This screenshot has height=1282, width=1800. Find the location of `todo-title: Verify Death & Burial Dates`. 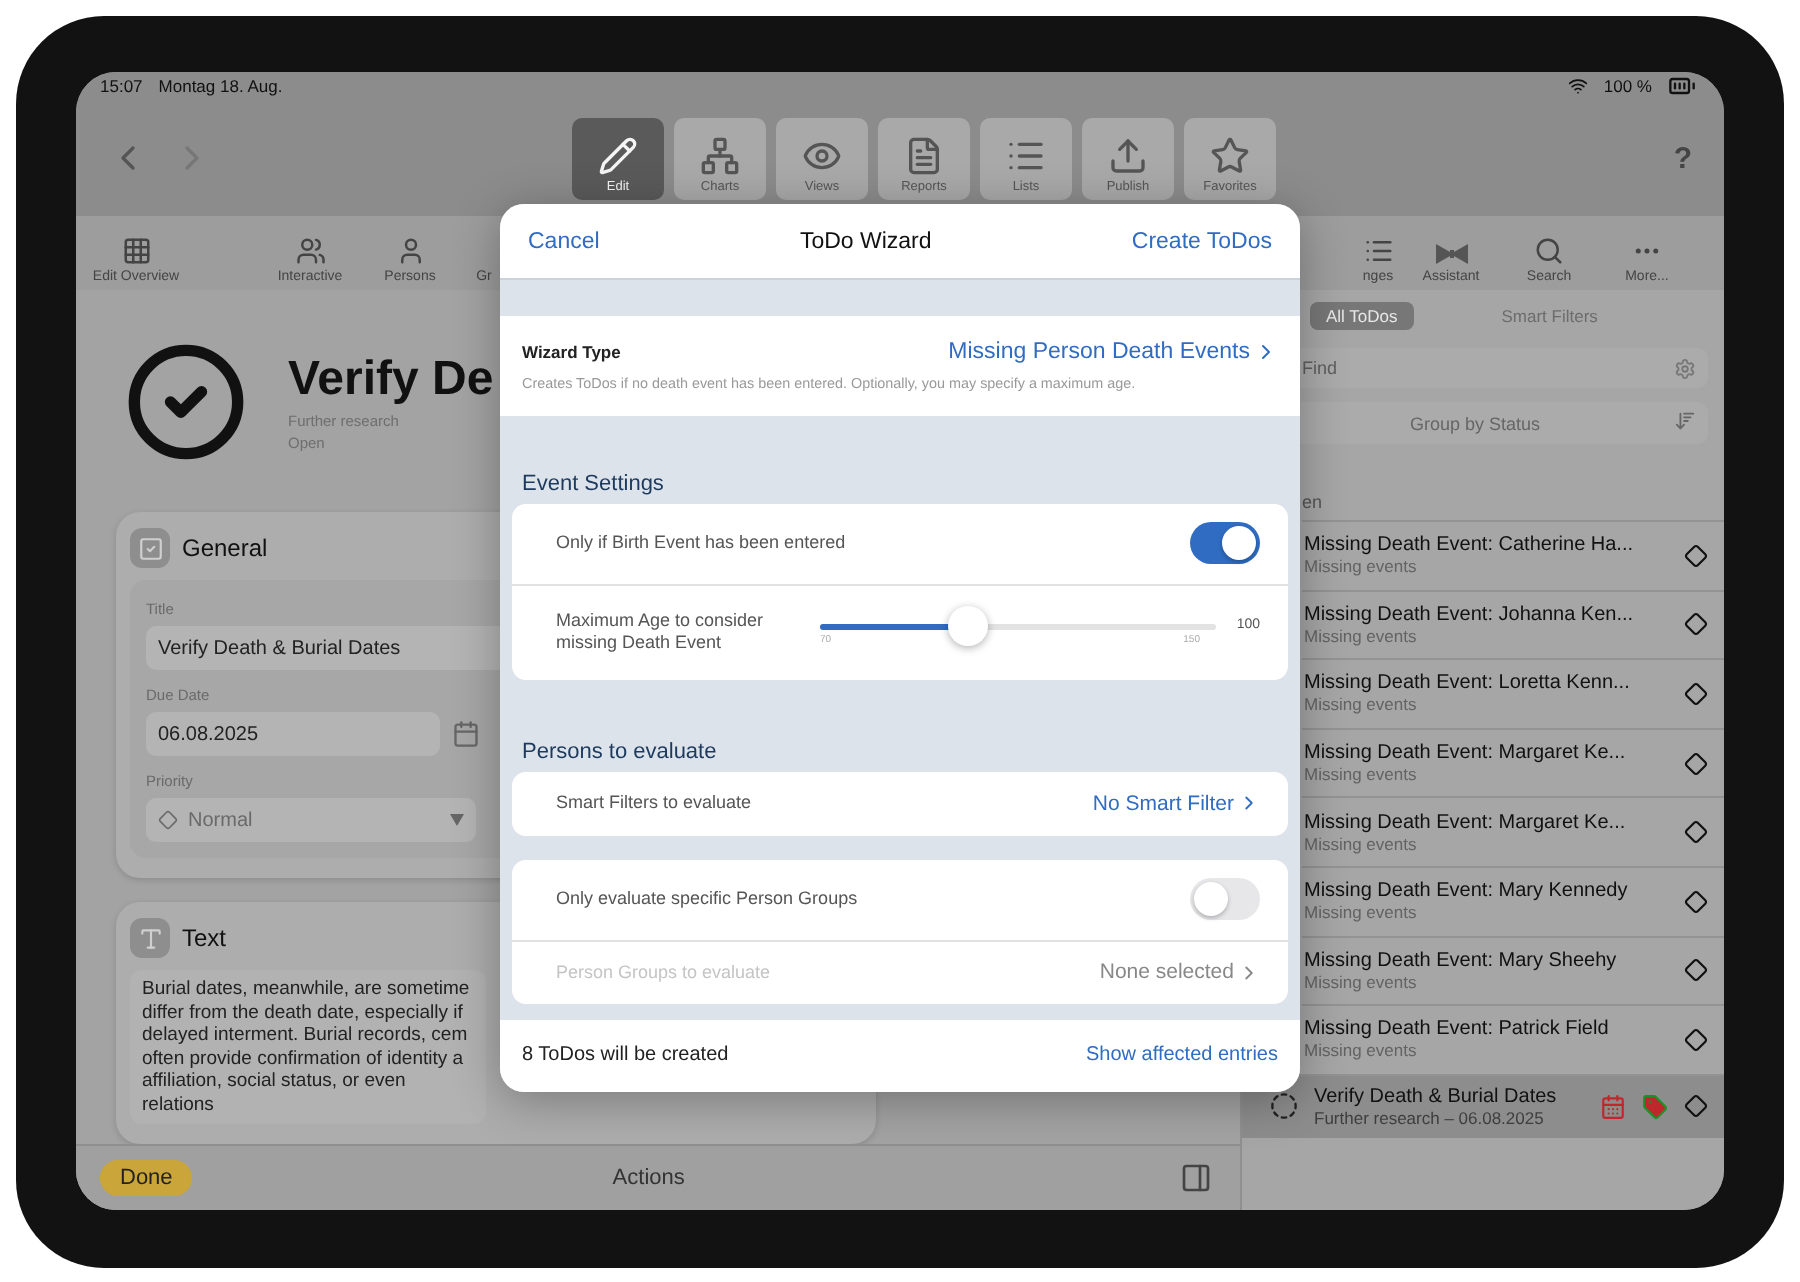

todo-title: Verify Death & Burial Dates is located at coordinates (1436, 1096).